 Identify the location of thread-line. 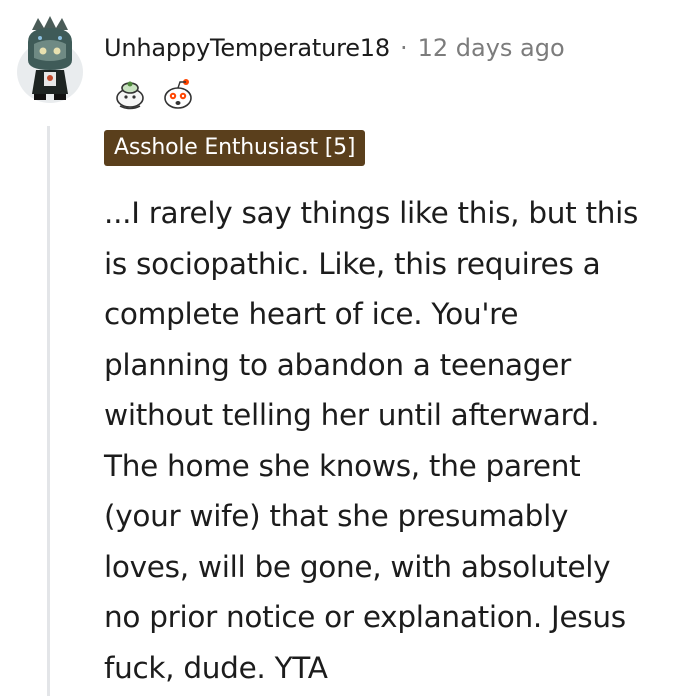
(48, 411).